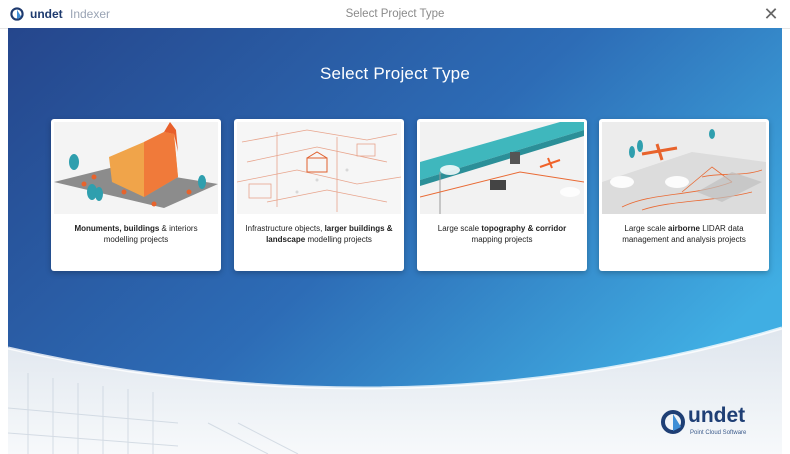 The image size is (790, 454). Describe the element at coordinates (502, 168) in the screenshot. I see `topography-illustration` at that location.